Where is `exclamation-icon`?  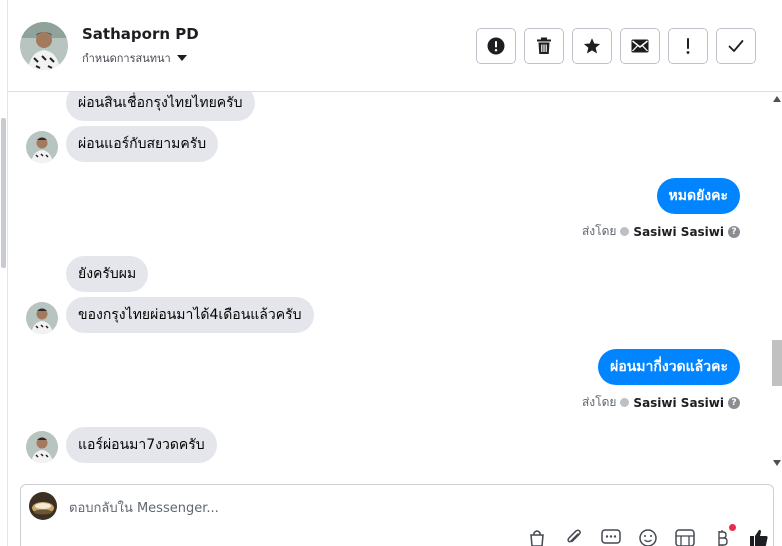 exclamation-icon is located at coordinates (688, 46).